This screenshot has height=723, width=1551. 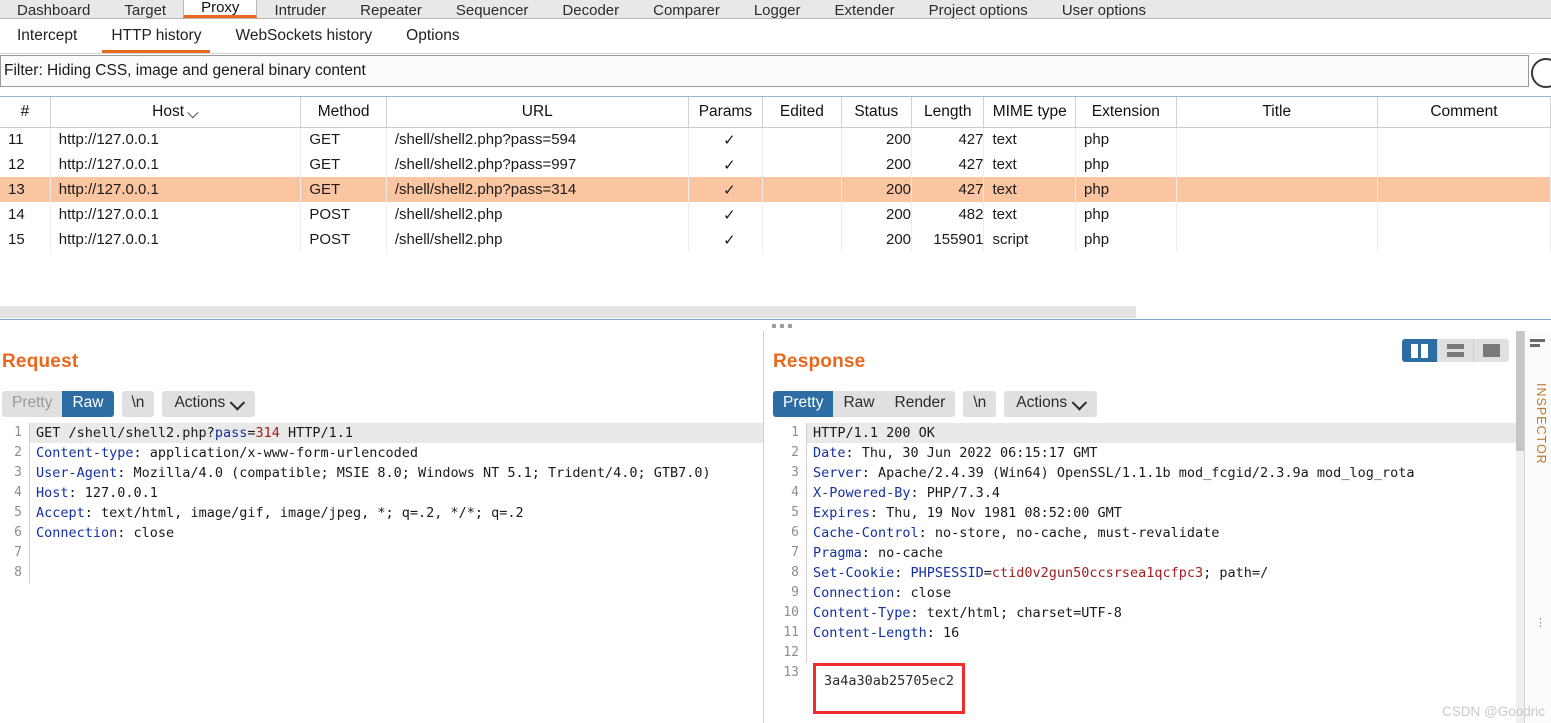 I want to click on code-line: 5 Expires: Thu, 19 Nov 1981 08:52:00 GMT, so click(x=1162, y=513).